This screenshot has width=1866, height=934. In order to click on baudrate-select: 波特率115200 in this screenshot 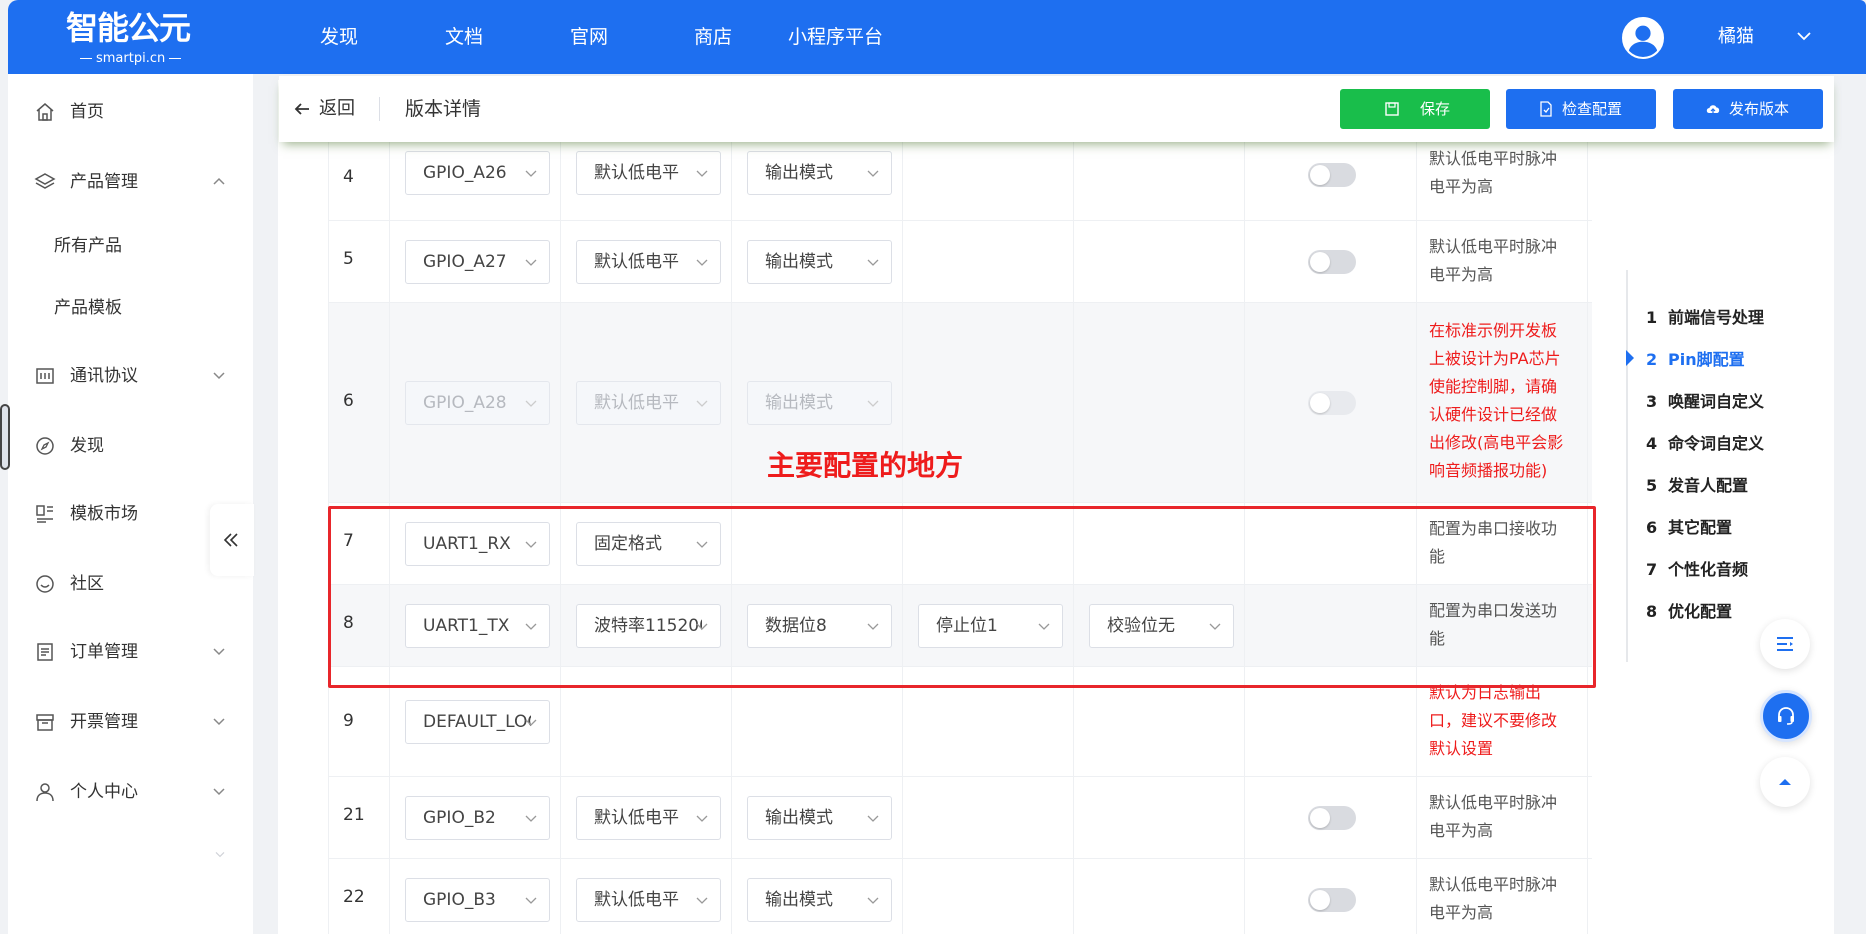, I will do `click(648, 626)`.